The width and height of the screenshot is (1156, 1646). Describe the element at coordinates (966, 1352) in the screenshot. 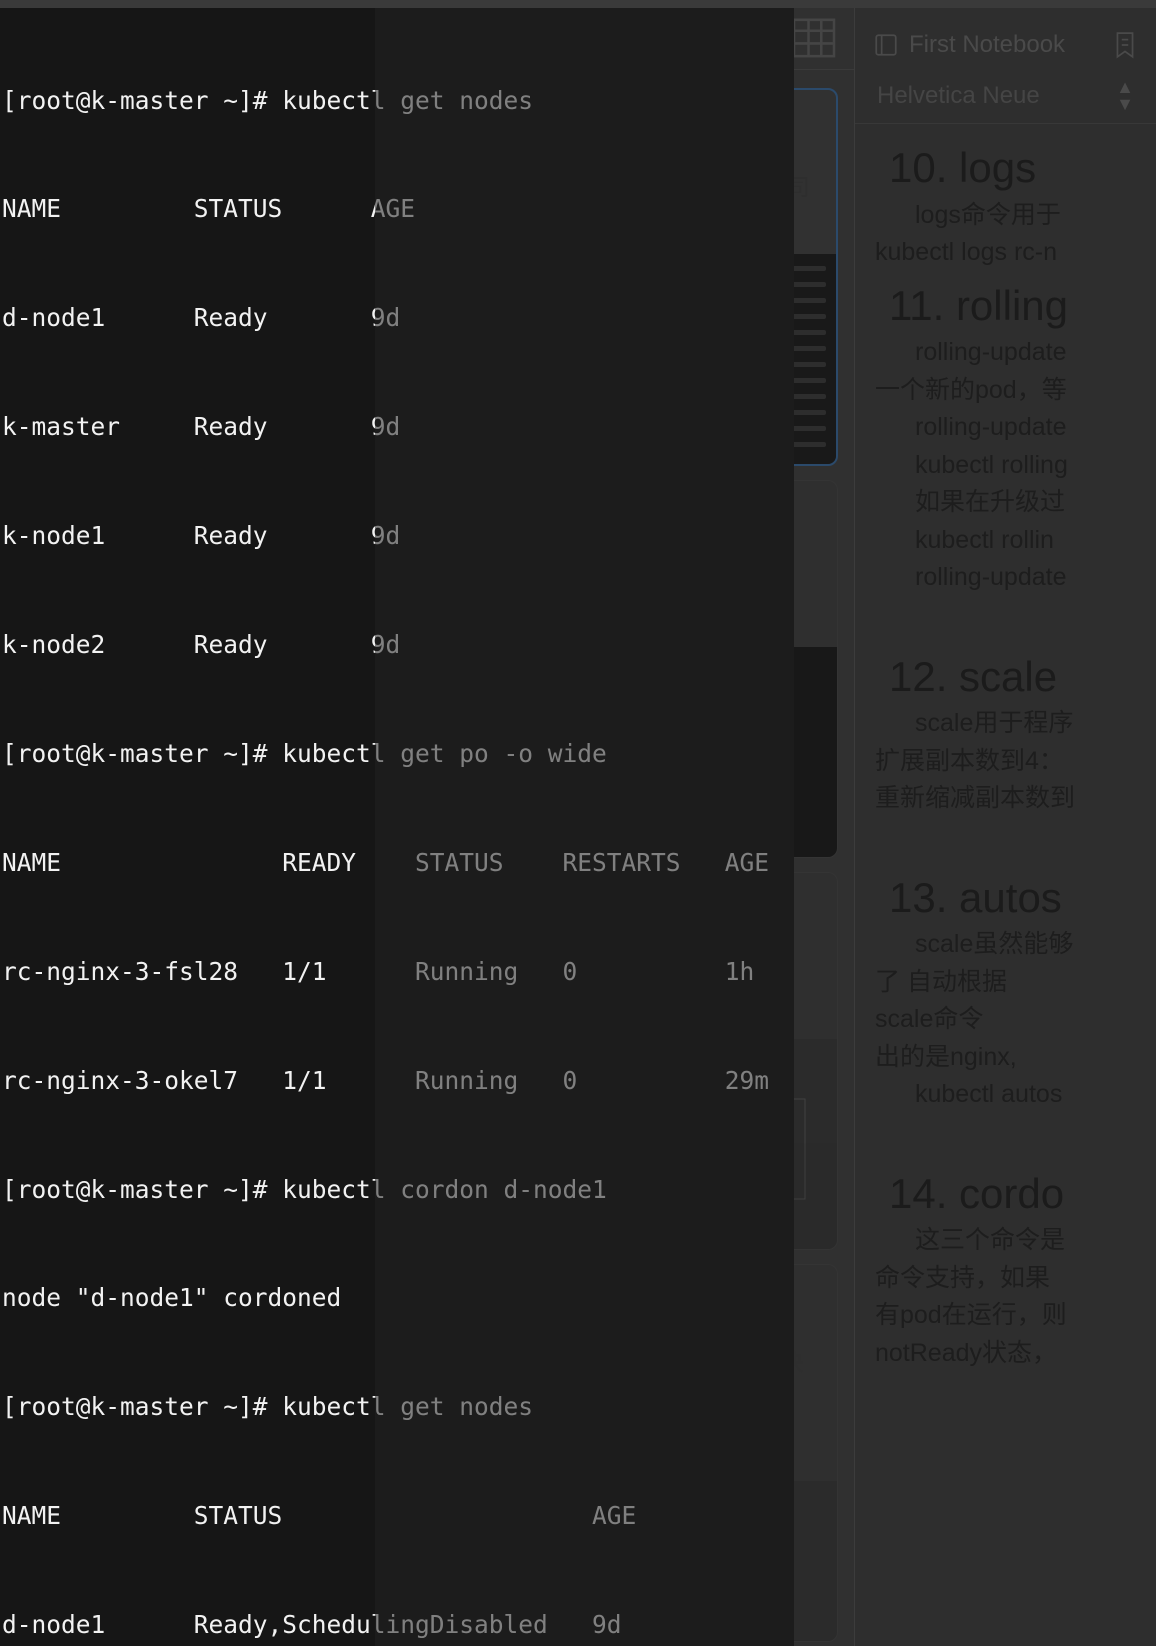

I see `paragraph: notReady状态，` at that location.